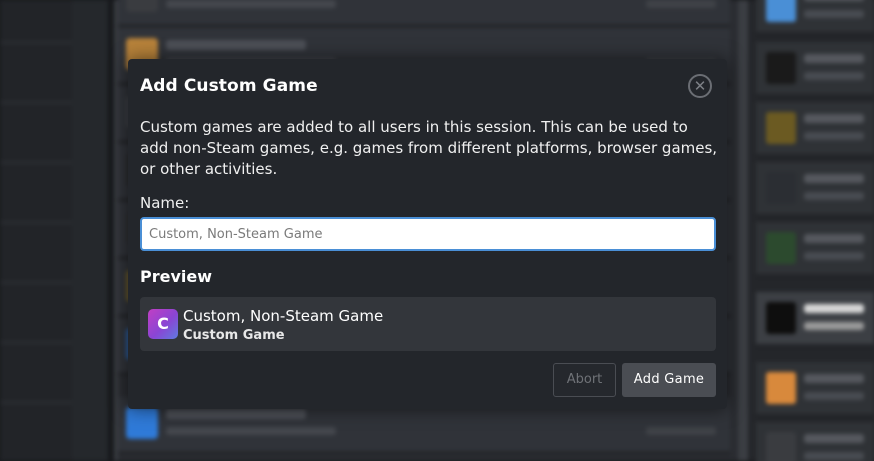 Image resolution: width=874 pixels, height=461 pixels. Describe the element at coordinates (584, 380) in the screenshot. I see `abort-button: Abort` at that location.